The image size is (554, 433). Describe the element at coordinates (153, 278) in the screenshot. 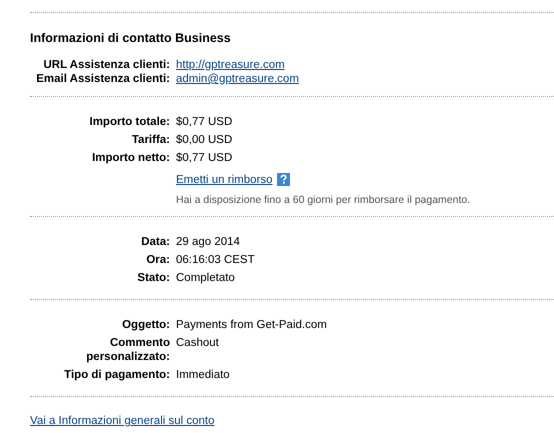

I see `field-label: Stato:` at that location.